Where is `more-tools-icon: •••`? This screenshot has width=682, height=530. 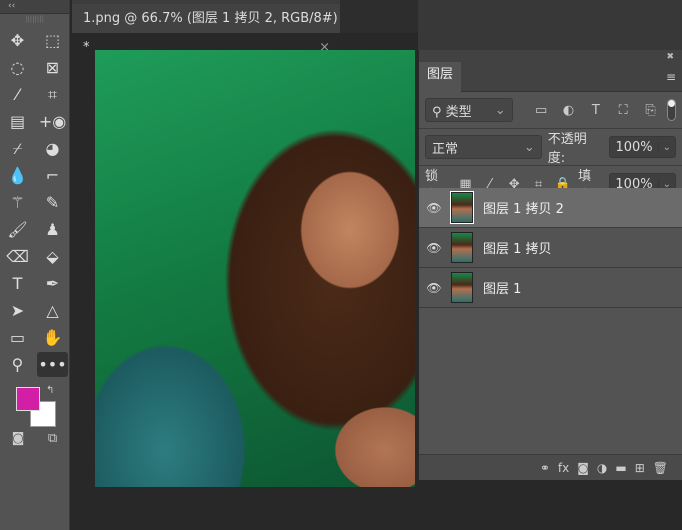
more-tools-icon: ••• is located at coordinates (52, 364).